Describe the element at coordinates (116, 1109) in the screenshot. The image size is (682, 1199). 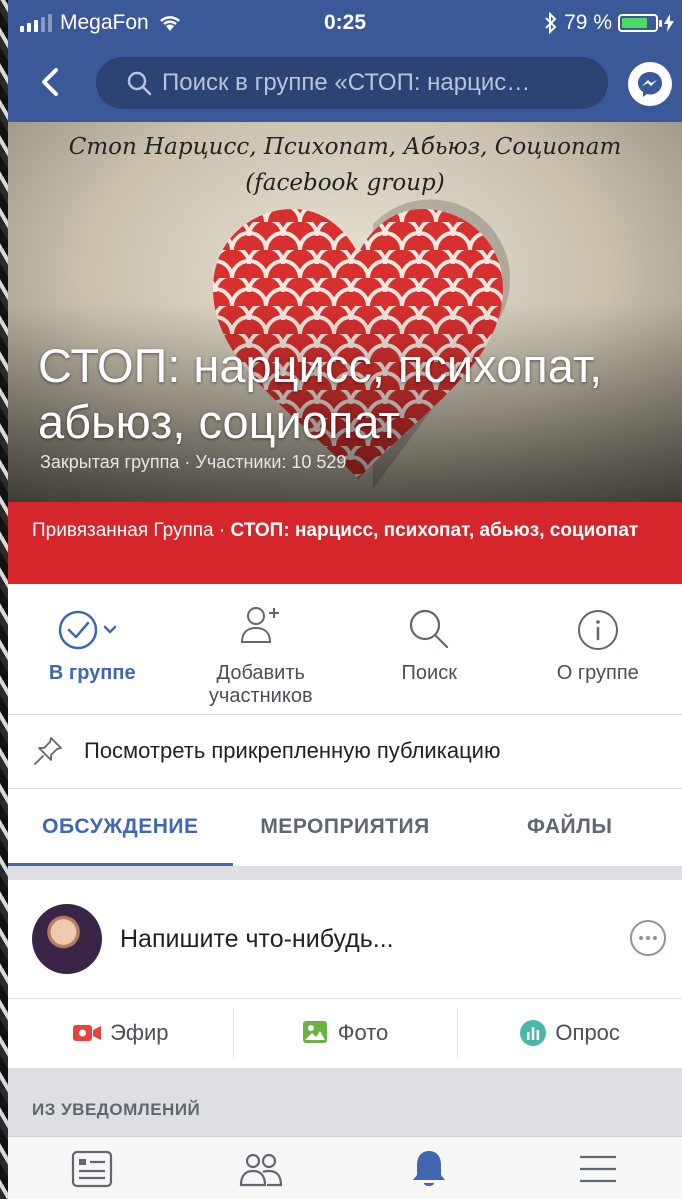
I see `section-header-label: ИЗ УВЕДОМЛЕНИЙ` at that location.